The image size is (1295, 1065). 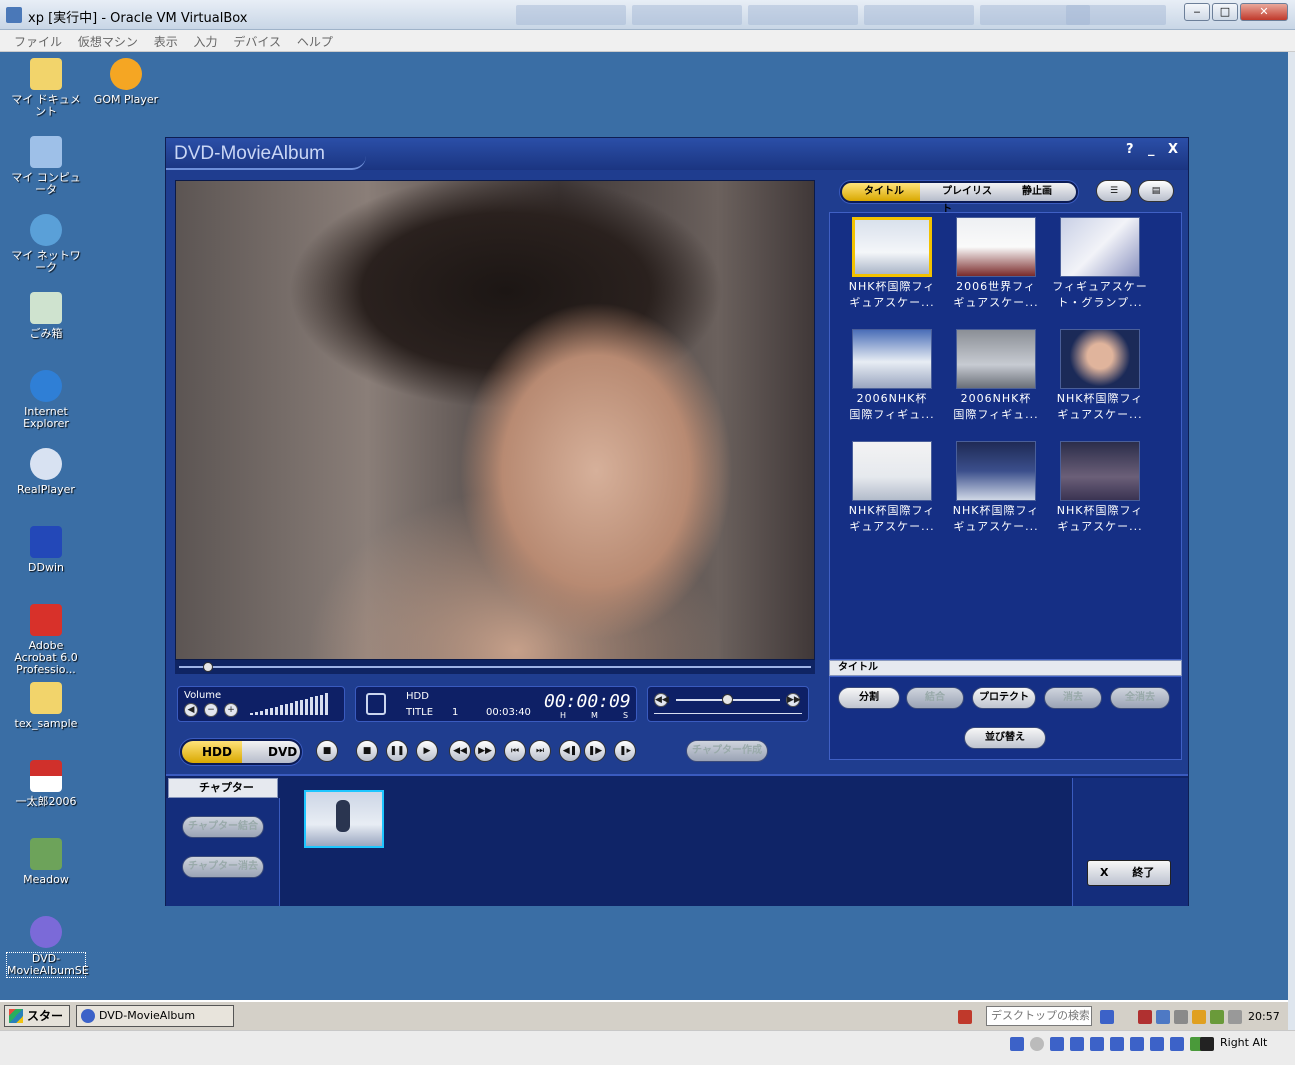 What do you see at coordinates (208, 667) in the screenshot?
I see `seek-handle` at bounding box center [208, 667].